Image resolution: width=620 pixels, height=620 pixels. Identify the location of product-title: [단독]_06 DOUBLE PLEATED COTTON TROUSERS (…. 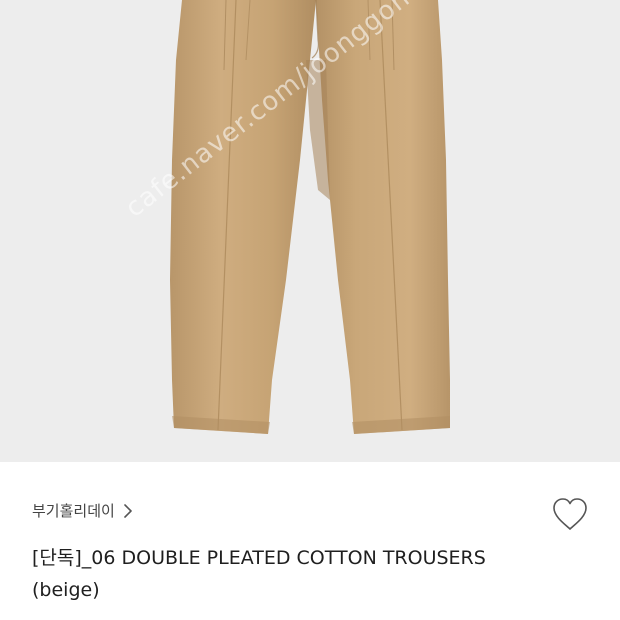
(259, 574).